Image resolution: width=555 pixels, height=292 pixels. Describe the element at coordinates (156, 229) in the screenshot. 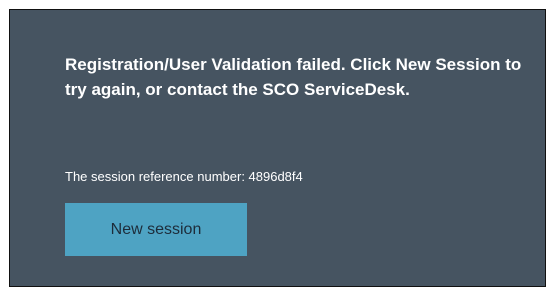

I see `new-session-button: New session` at that location.